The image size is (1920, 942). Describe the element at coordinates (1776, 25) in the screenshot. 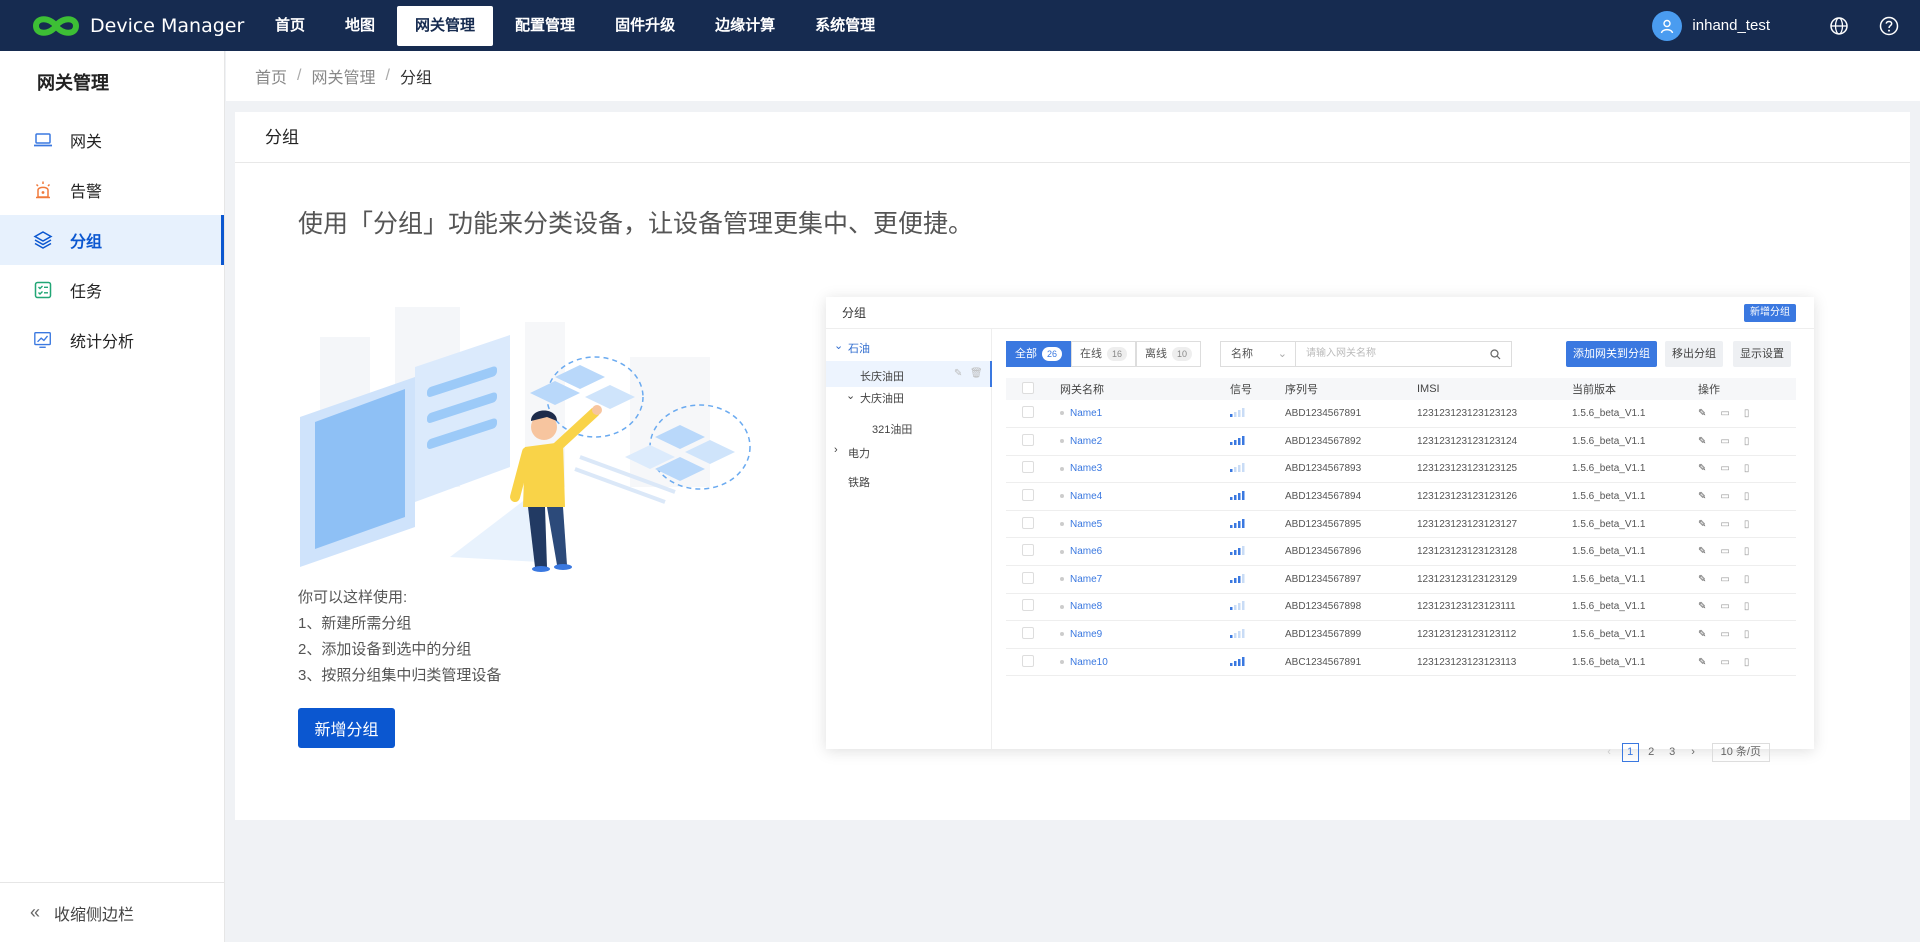

I see `user-area: inhand_test` at that location.